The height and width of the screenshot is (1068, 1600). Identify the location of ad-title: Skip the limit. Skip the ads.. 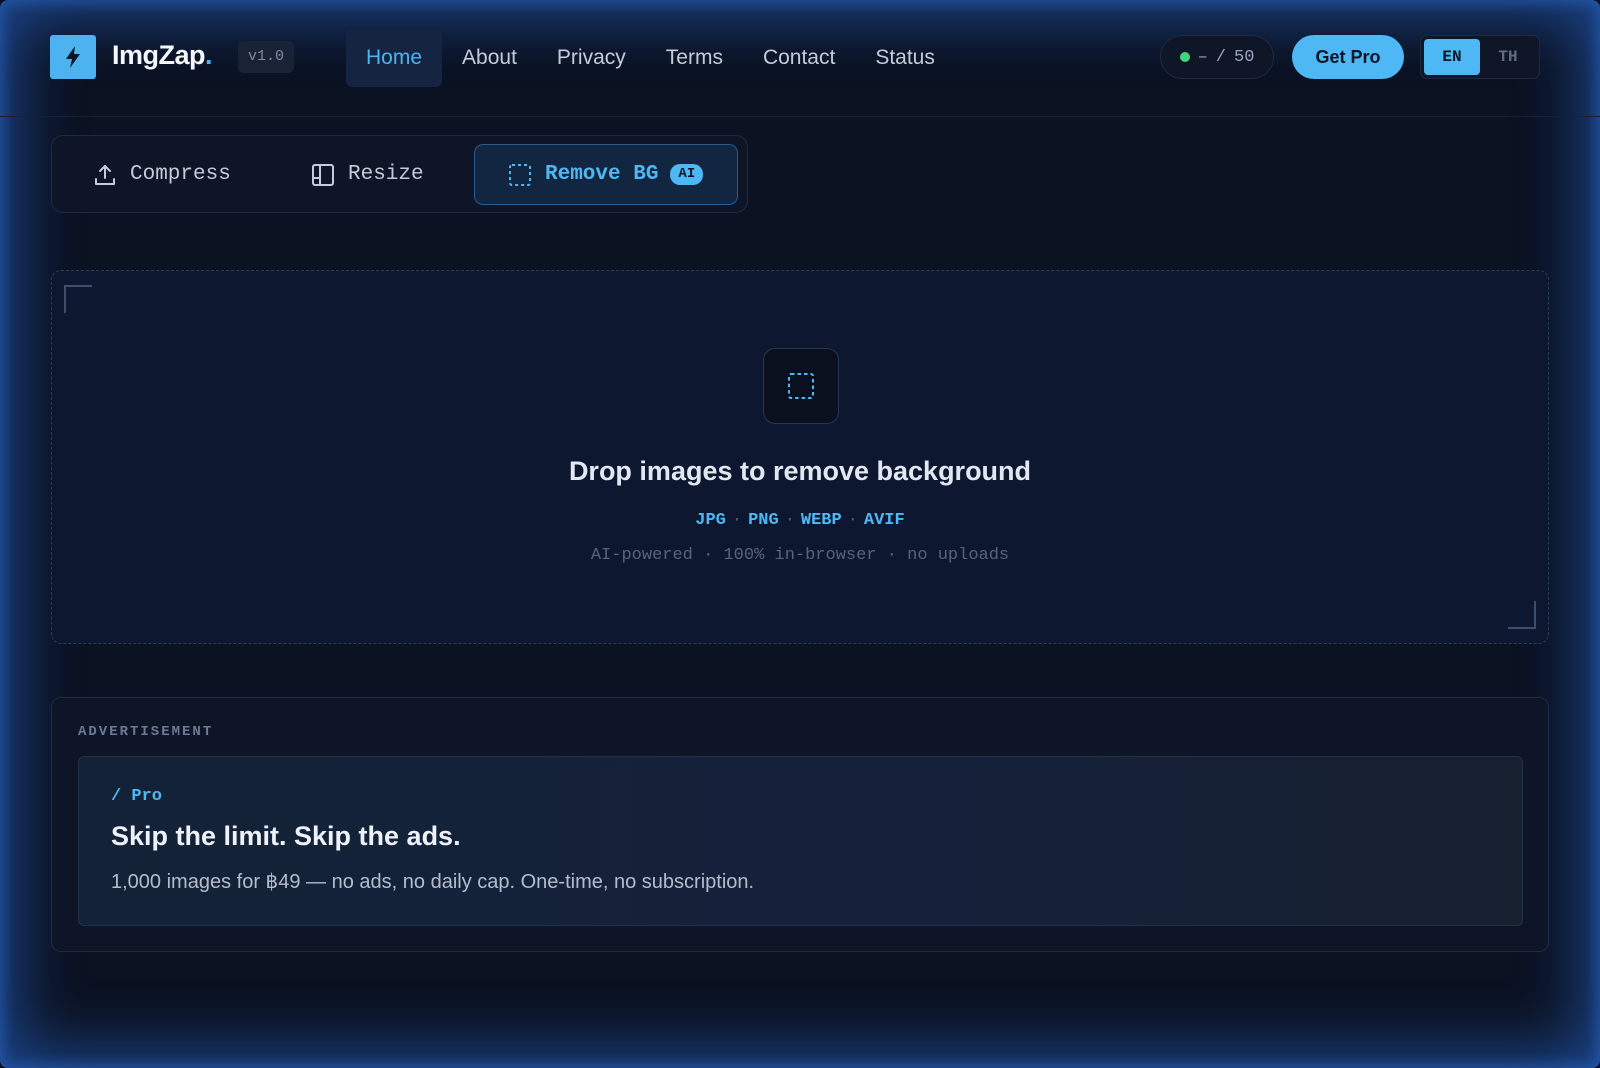
(286, 836).